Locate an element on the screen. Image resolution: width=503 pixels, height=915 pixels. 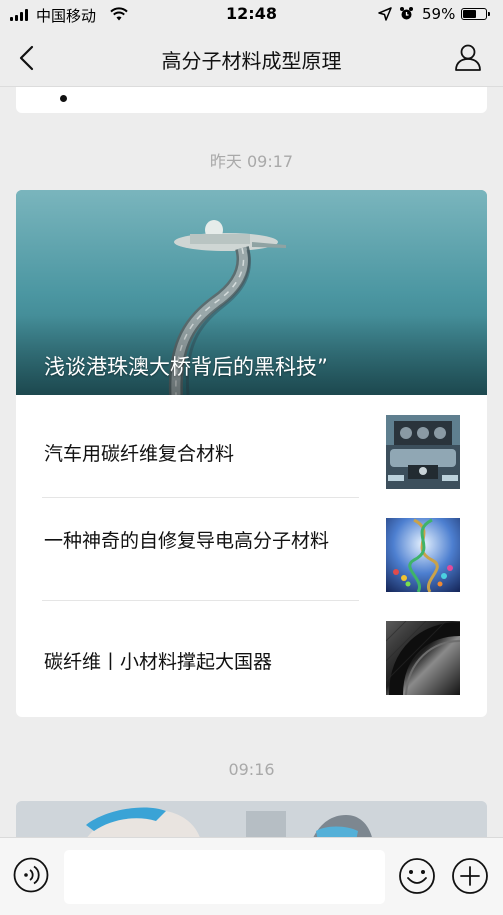
previous-article-card is located at coordinates (251, 100).